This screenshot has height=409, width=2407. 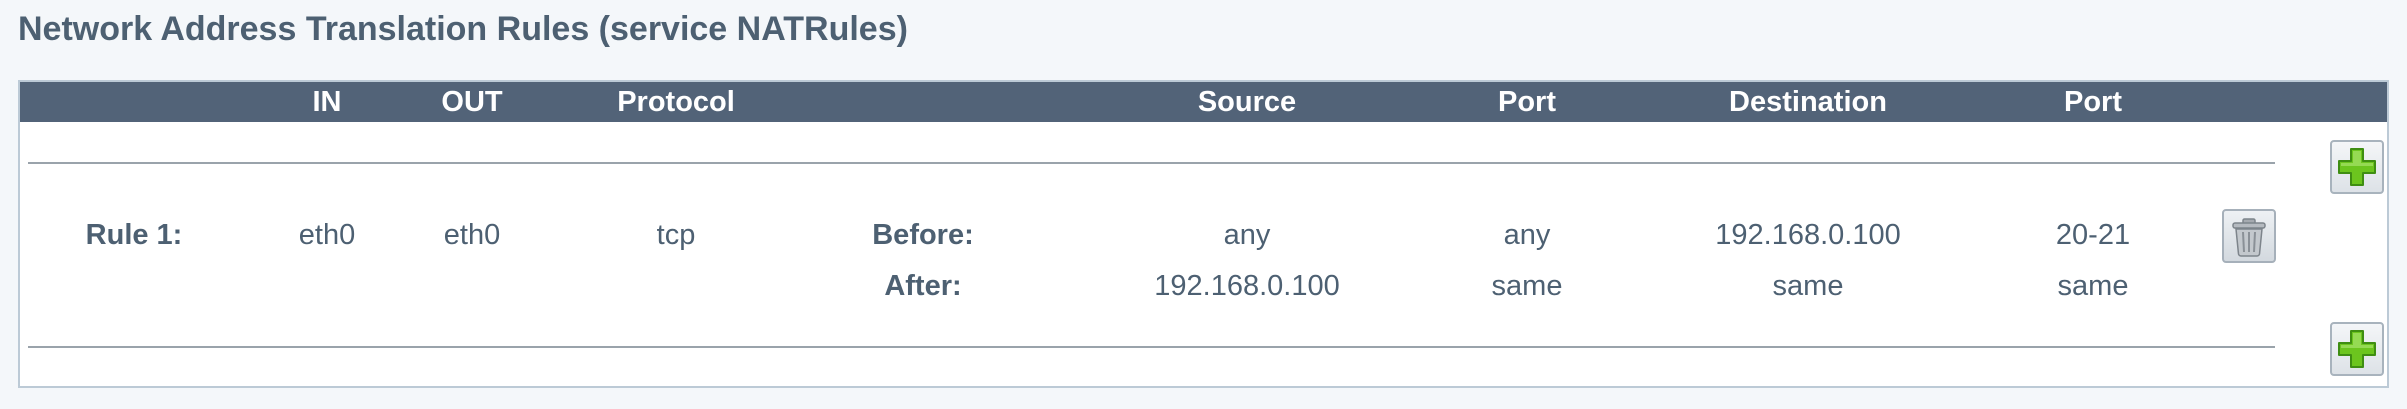 I want to click on before-source: any, so click(x=1247, y=235).